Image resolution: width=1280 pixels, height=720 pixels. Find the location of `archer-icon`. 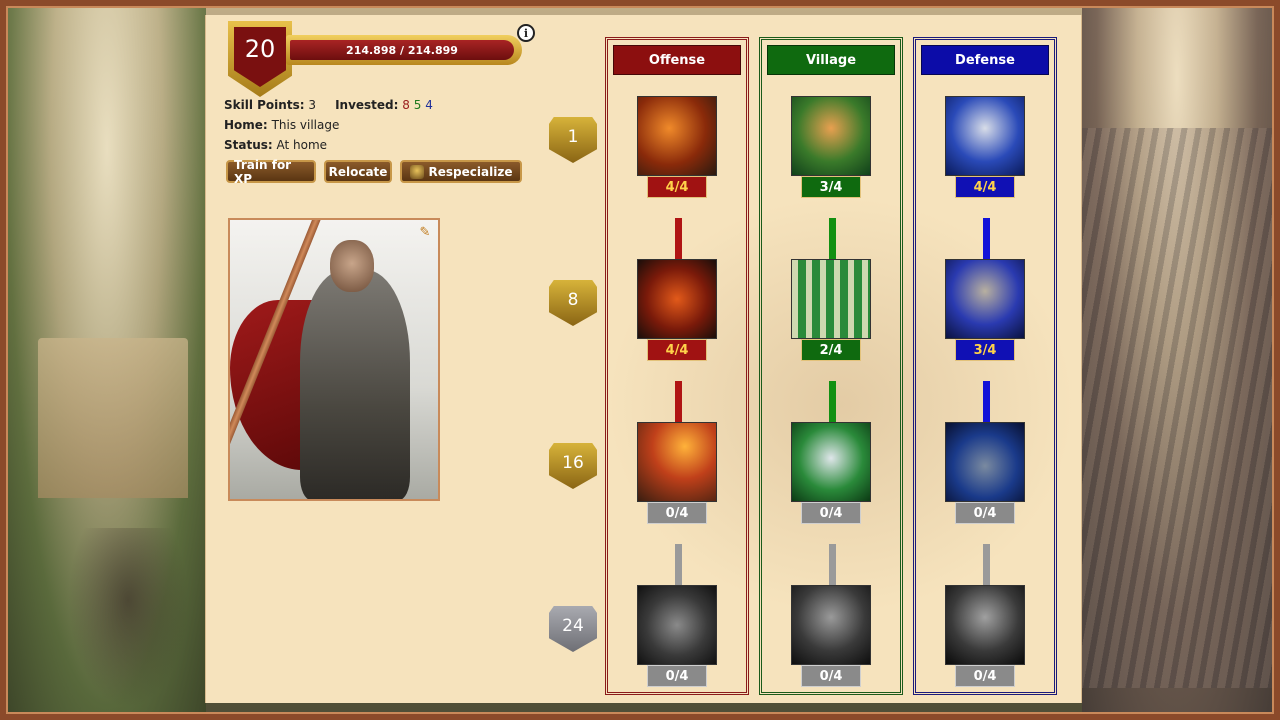

archer-icon is located at coordinates (831, 462).